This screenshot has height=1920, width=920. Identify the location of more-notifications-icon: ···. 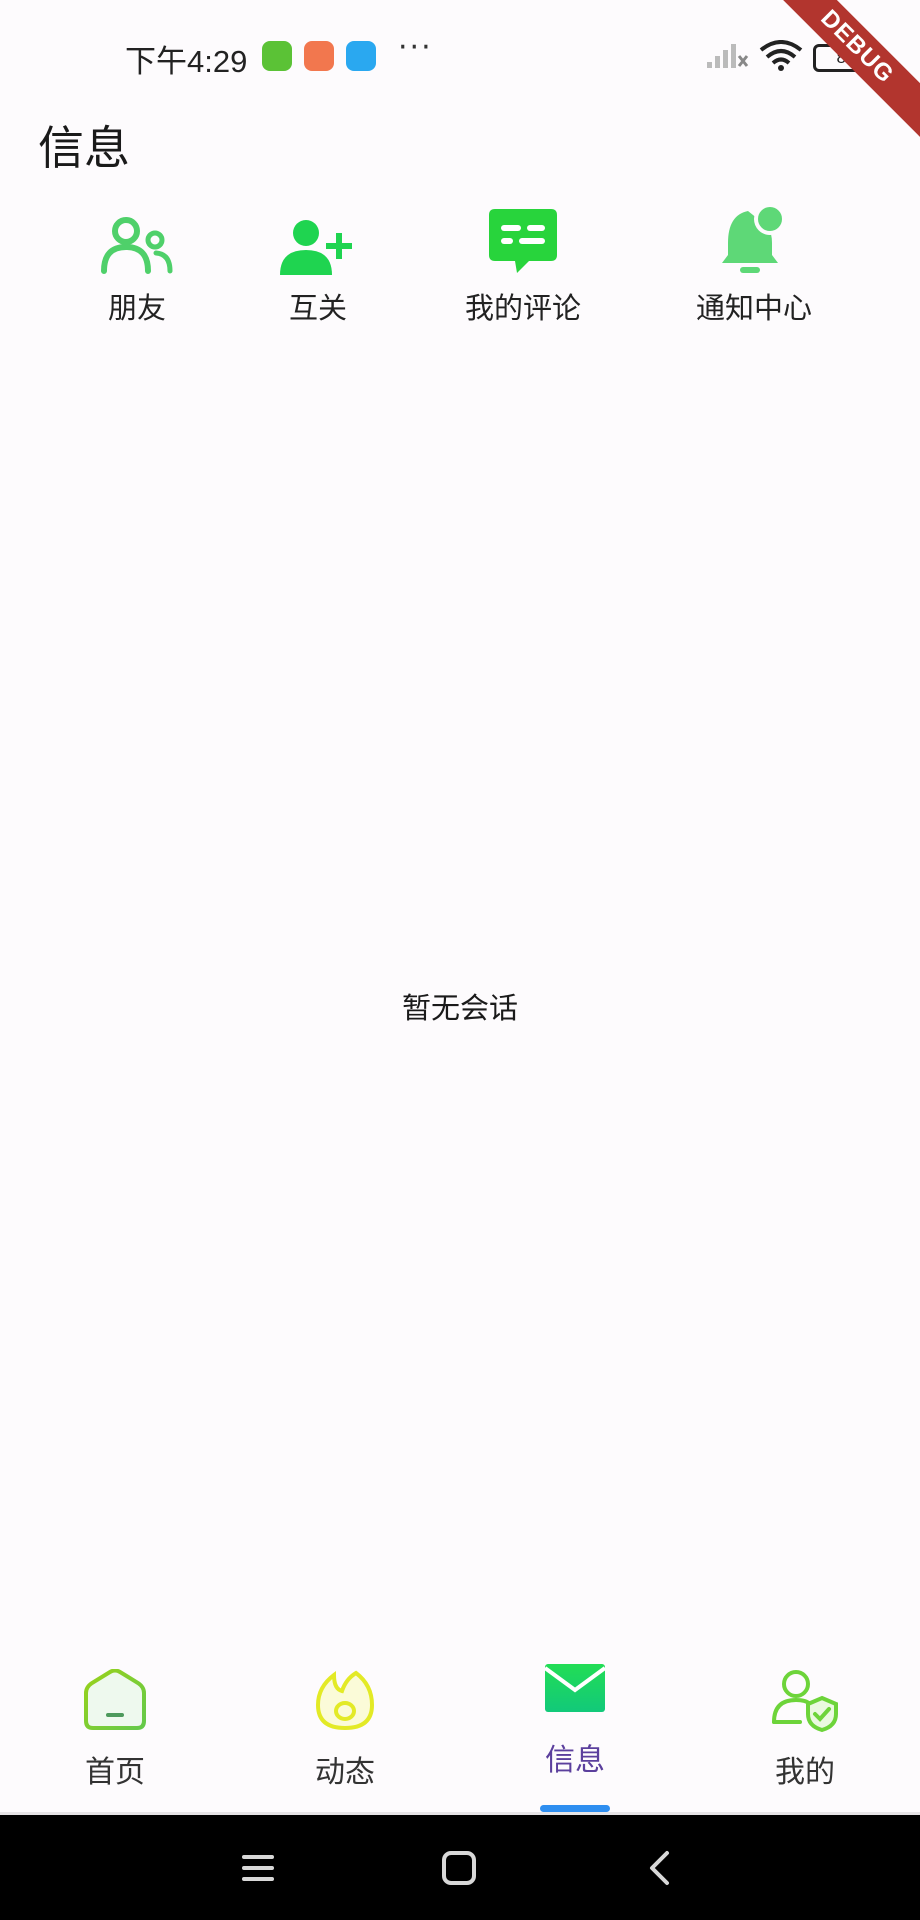
(415, 47).